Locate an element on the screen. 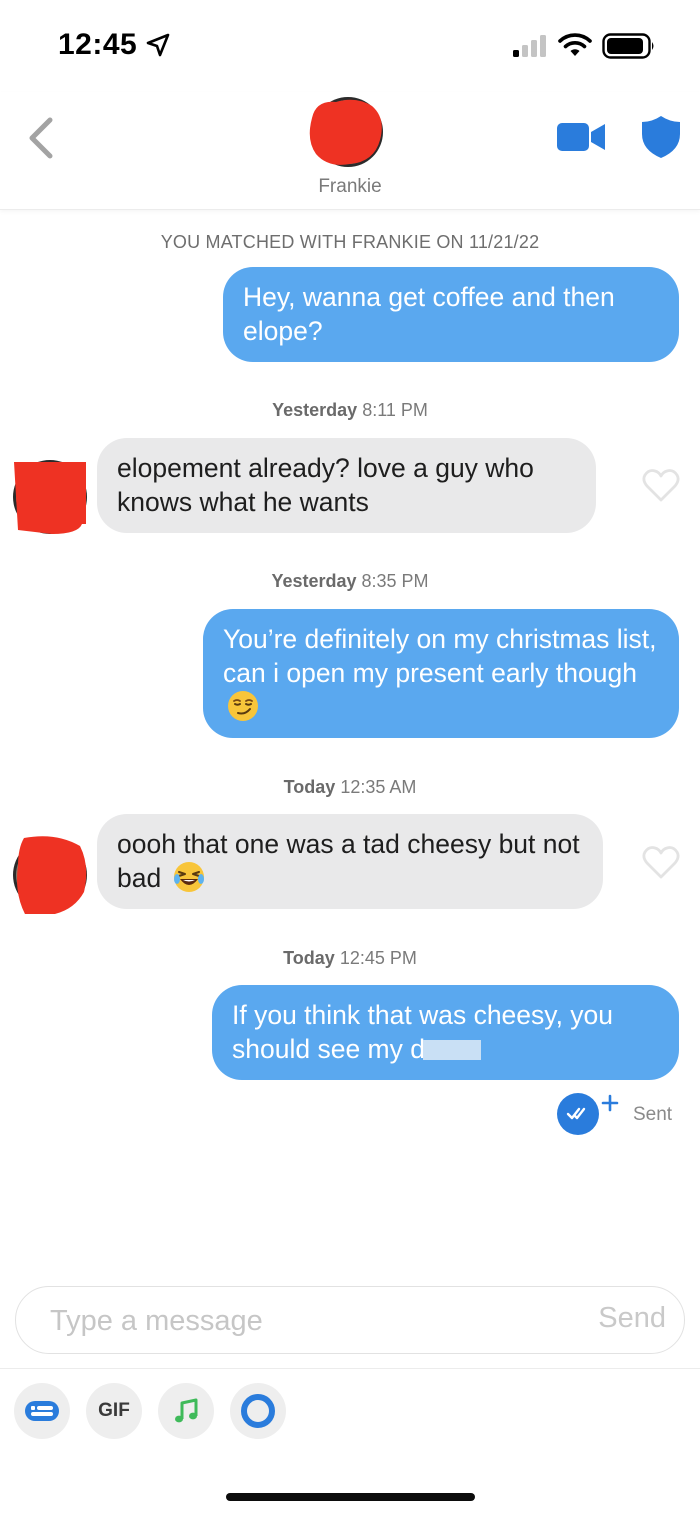  message-timestamp: Yesterday 8:11 PM is located at coordinates (350, 410).